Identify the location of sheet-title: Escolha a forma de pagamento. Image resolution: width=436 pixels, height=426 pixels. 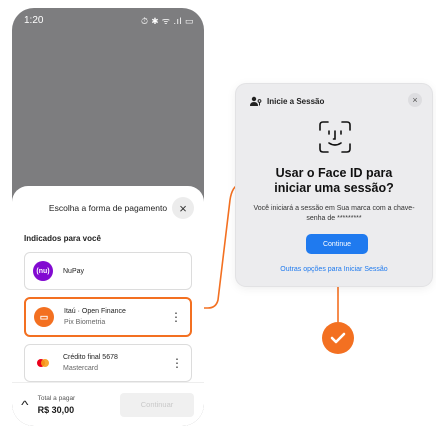
(108, 208).